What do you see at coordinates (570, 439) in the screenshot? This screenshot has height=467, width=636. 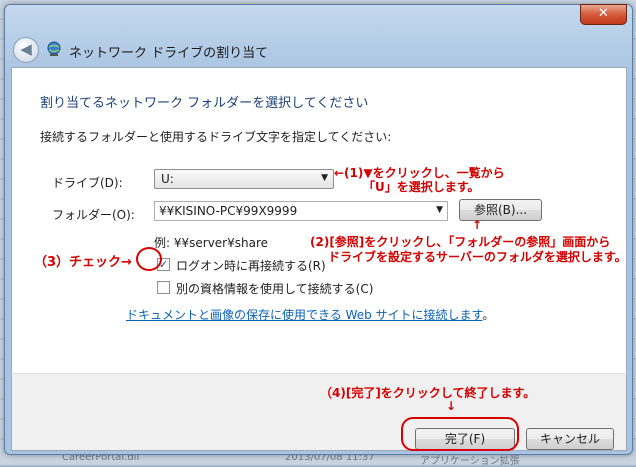 I see `cancel-button: キャンセル` at bounding box center [570, 439].